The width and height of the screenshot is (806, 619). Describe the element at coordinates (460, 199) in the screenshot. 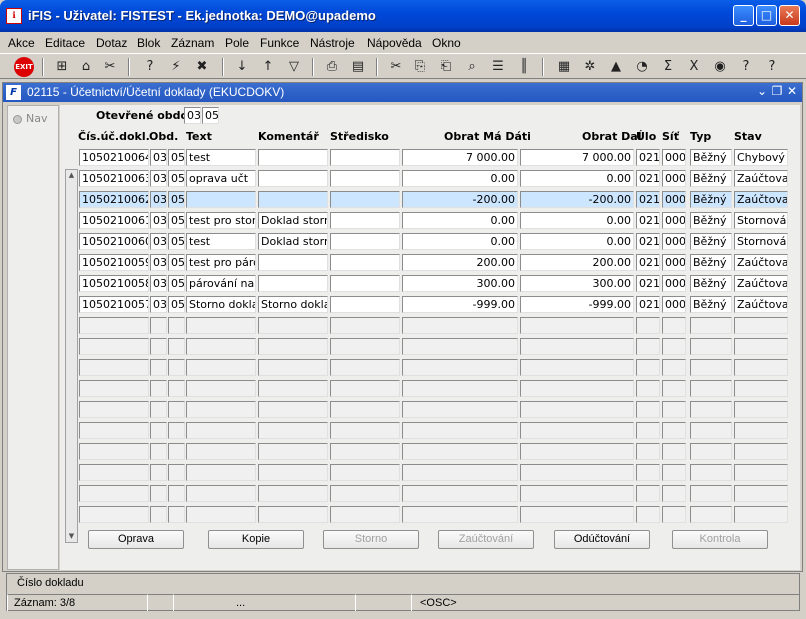

I see `cell-md: -200.00` at that location.